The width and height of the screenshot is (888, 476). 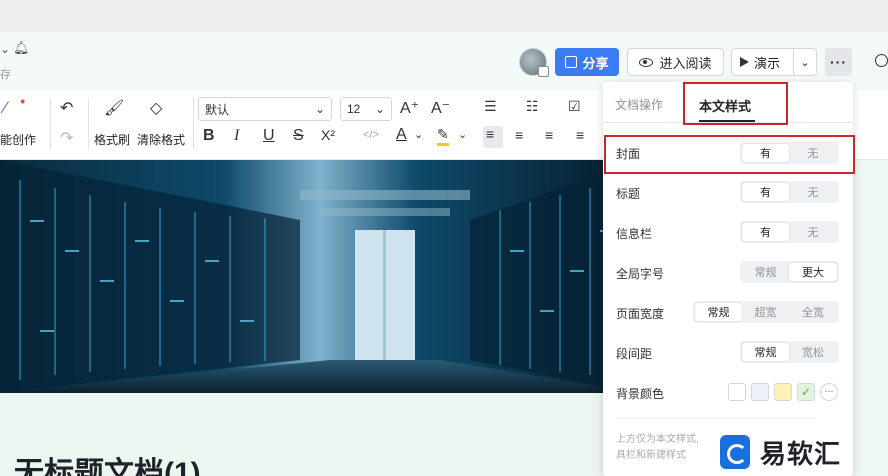 I want to click on watermark: 易软汇, so click(x=804, y=452).